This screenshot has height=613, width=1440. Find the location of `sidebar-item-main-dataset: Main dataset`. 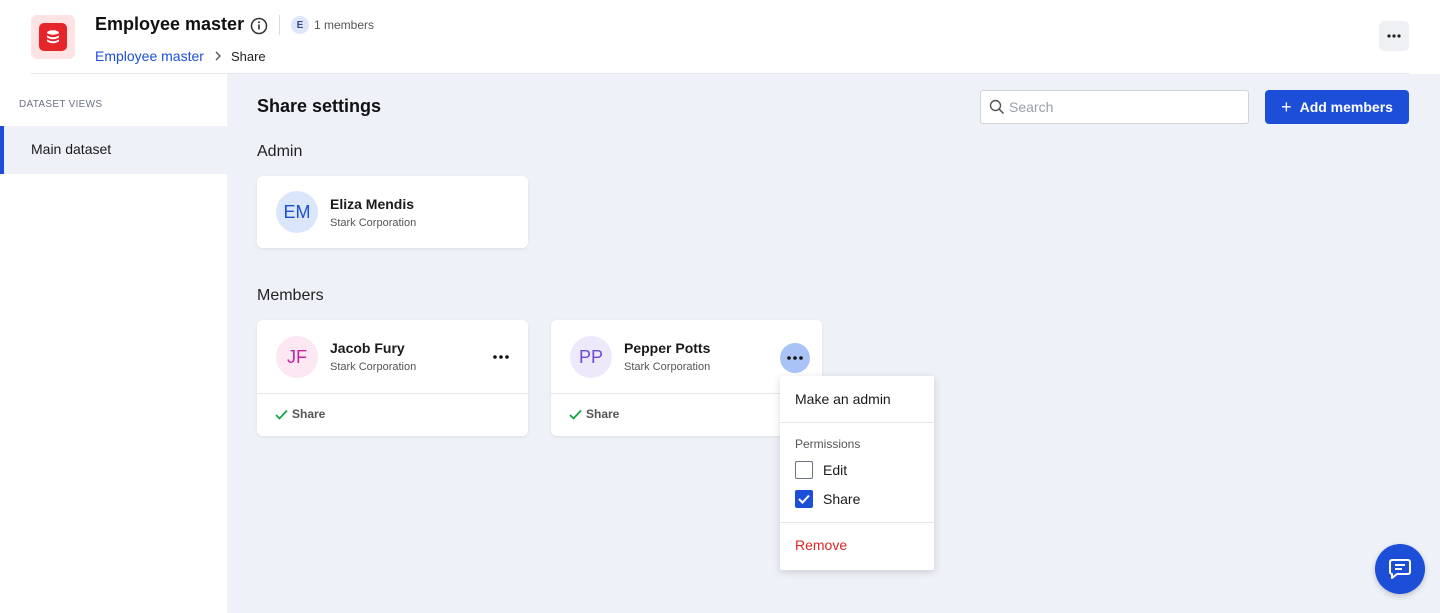

sidebar-item-main-dataset: Main dataset is located at coordinates (113, 150).